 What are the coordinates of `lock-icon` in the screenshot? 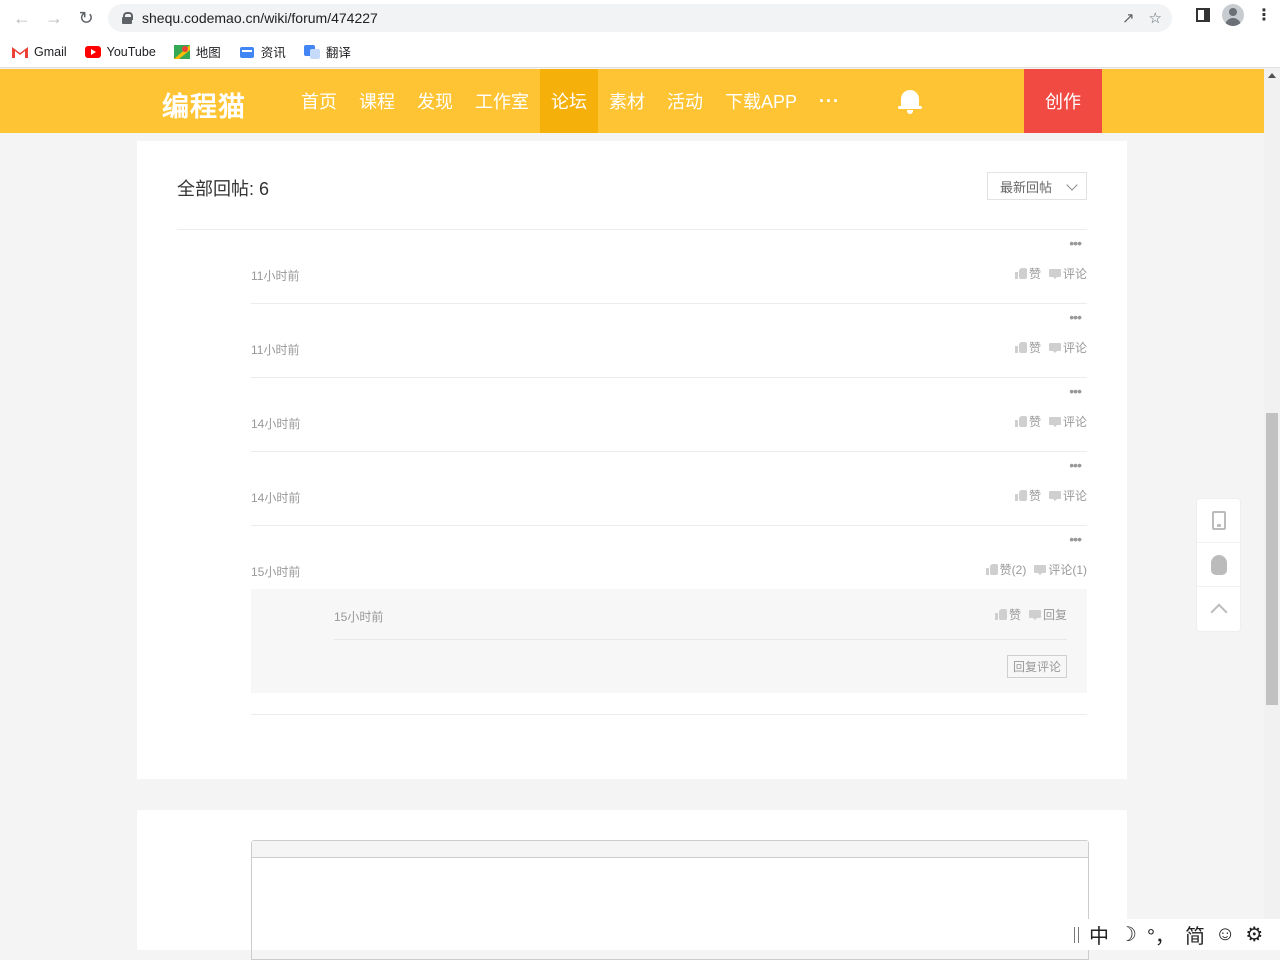 It's located at (127, 18).